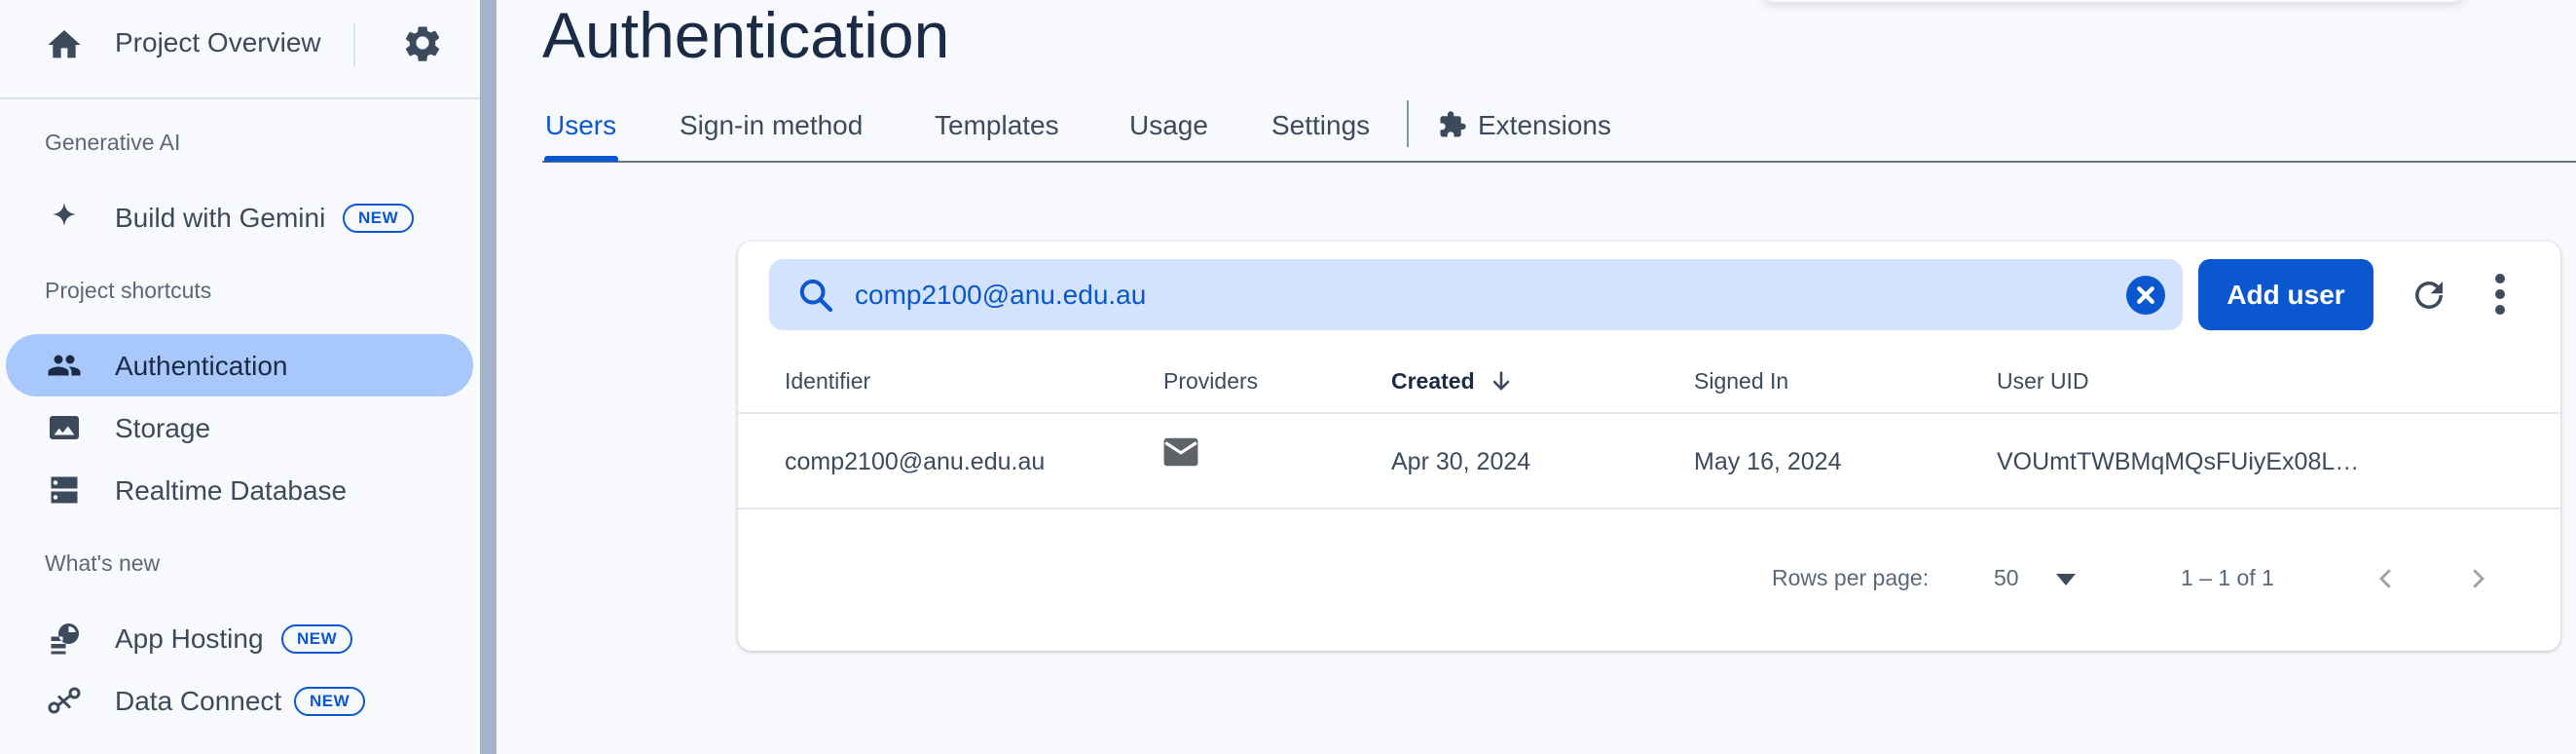 This screenshot has width=2576, height=754. What do you see at coordinates (64, 490) in the screenshot?
I see `database-icon` at bounding box center [64, 490].